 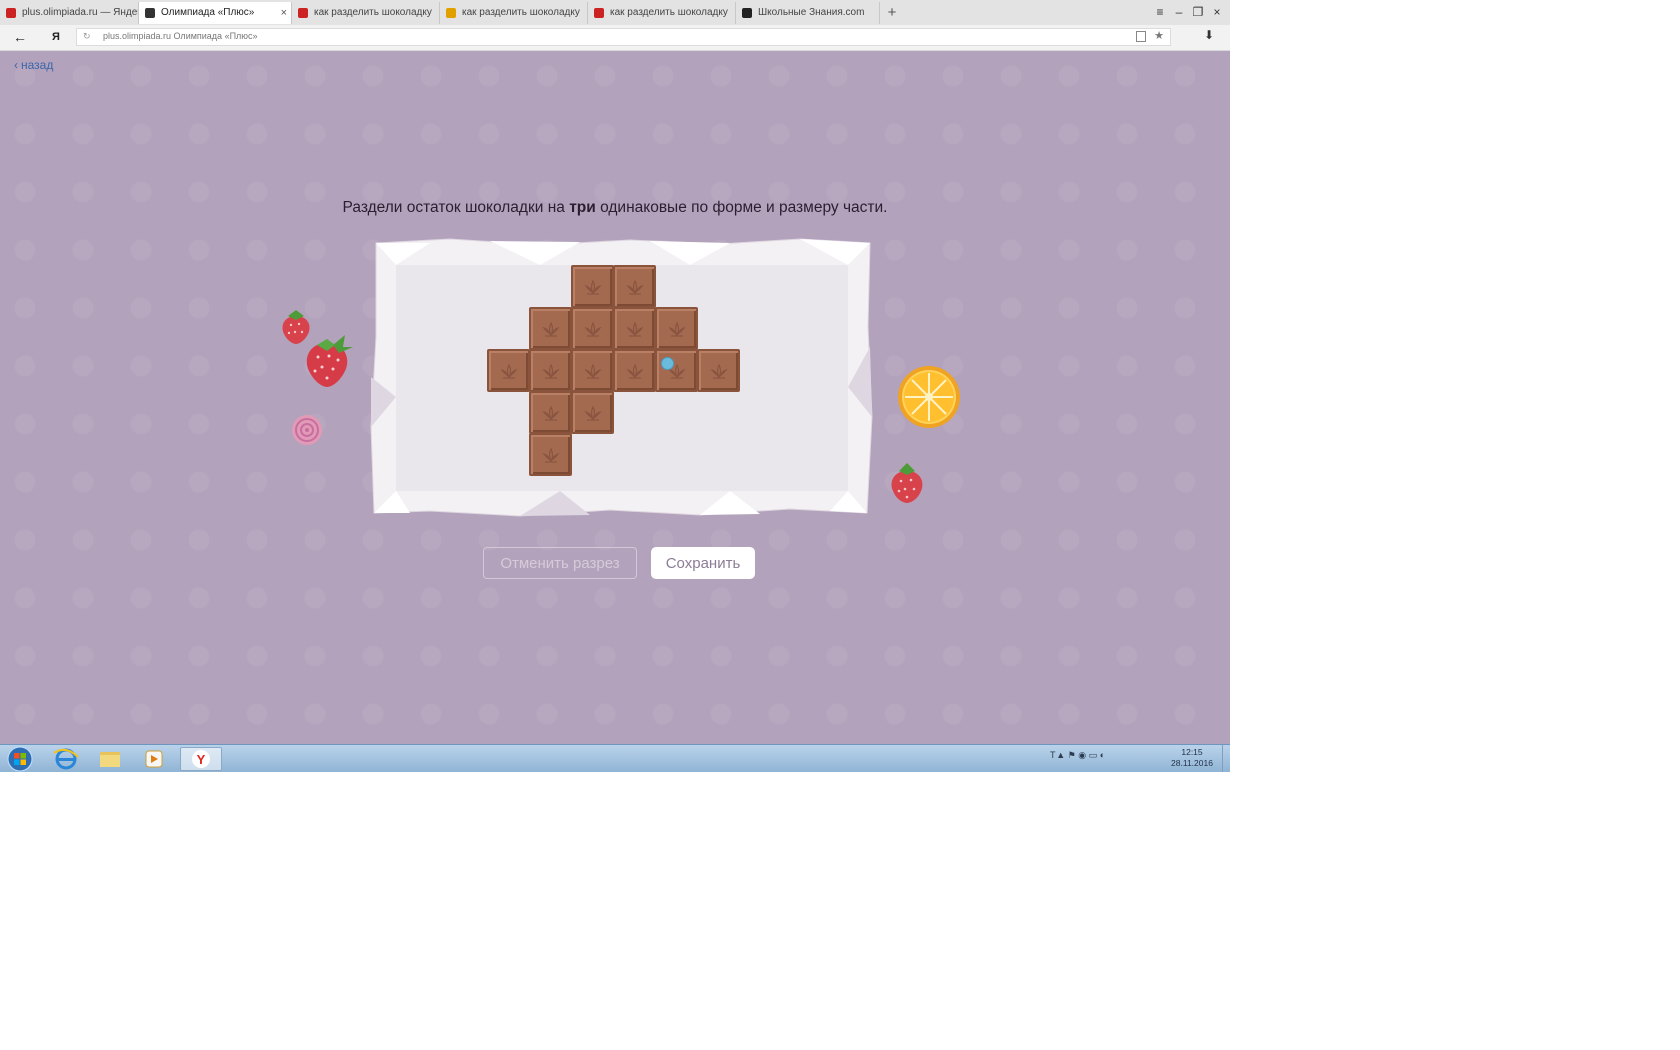 What do you see at coordinates (1141, 36) in the screenshot?
I see `reader-mode-icon` at bounding box center [1141, 36].